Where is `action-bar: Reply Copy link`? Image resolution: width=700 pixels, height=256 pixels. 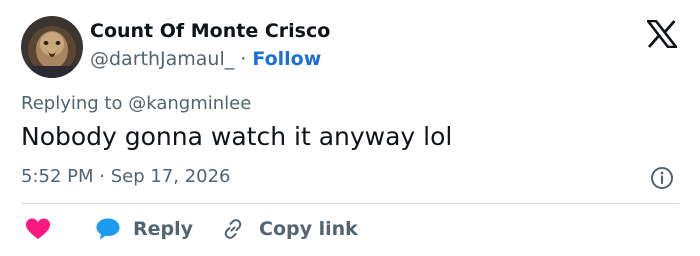 action-bar: Reply Copy link is located at coordinates (189, 229).